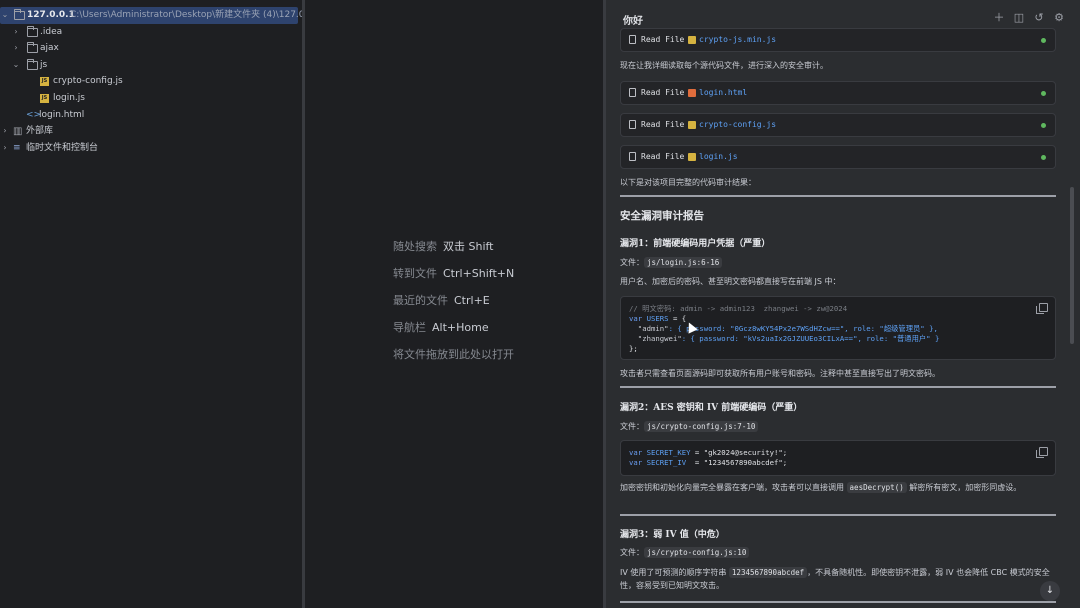 The image size is (1080, 608). I want to click on report-title: 安全漏洞审计报告, so click(662, 216).